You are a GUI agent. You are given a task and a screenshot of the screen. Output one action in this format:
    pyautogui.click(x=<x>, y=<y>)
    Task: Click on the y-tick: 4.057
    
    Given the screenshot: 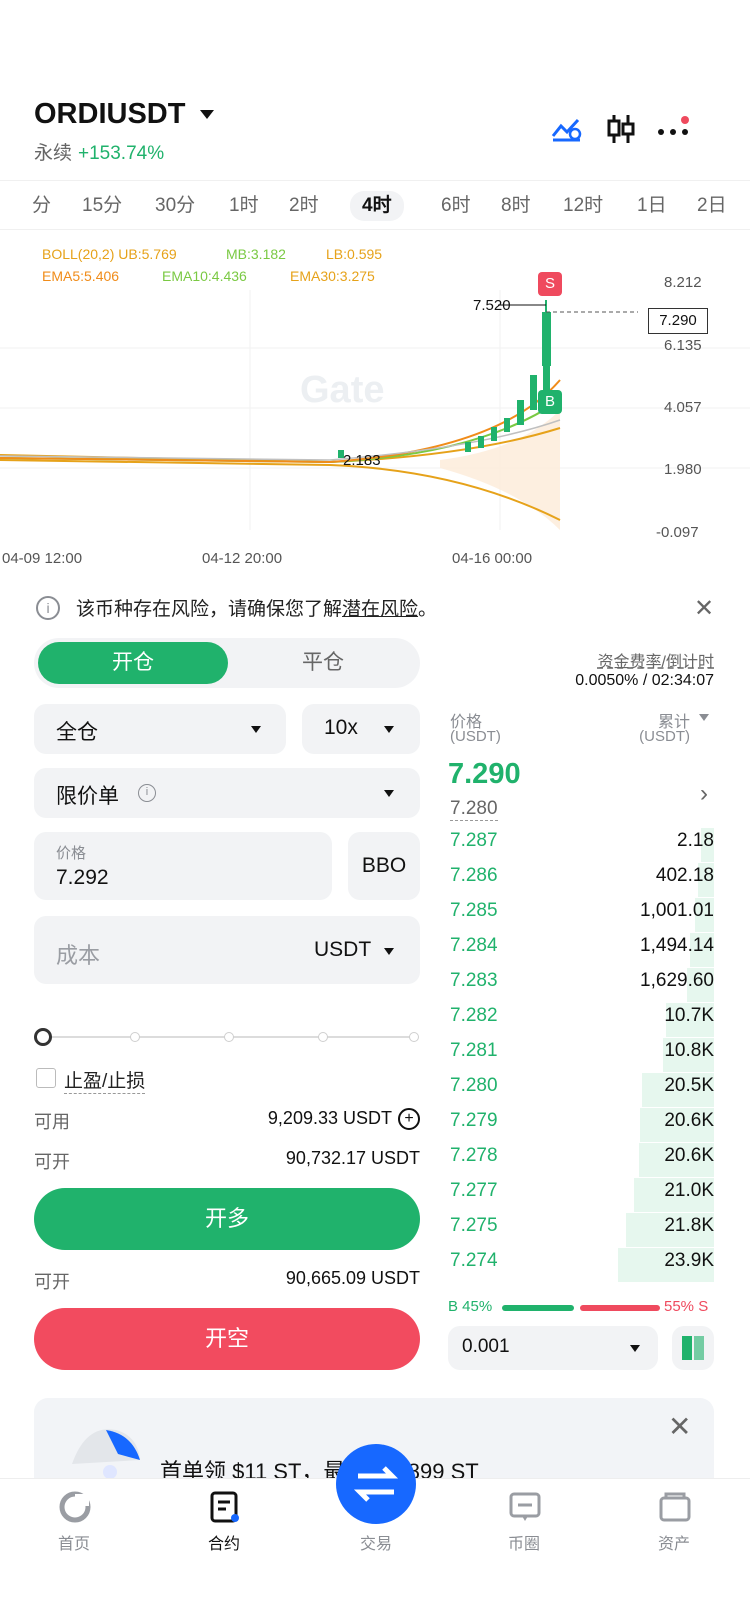 What is the action you would take?
    pyautogui.click(x=683, y=407)
    